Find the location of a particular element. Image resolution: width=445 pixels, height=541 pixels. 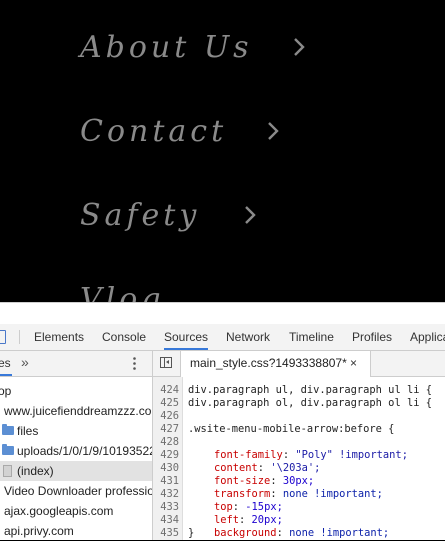

menu-item-label: Safety is located at coordinates (140, 215).